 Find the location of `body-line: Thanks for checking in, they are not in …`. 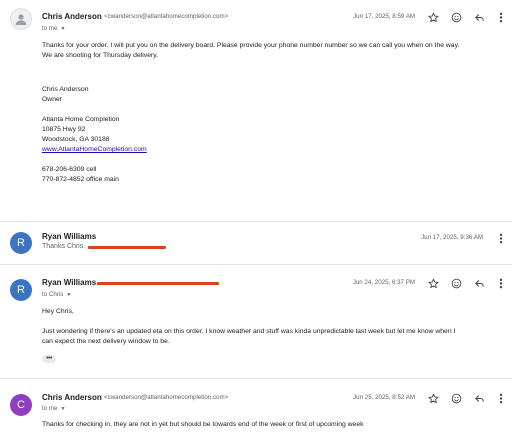

body-line: Thanks for checking in, they are not in … is located at coordinates (203, 424).